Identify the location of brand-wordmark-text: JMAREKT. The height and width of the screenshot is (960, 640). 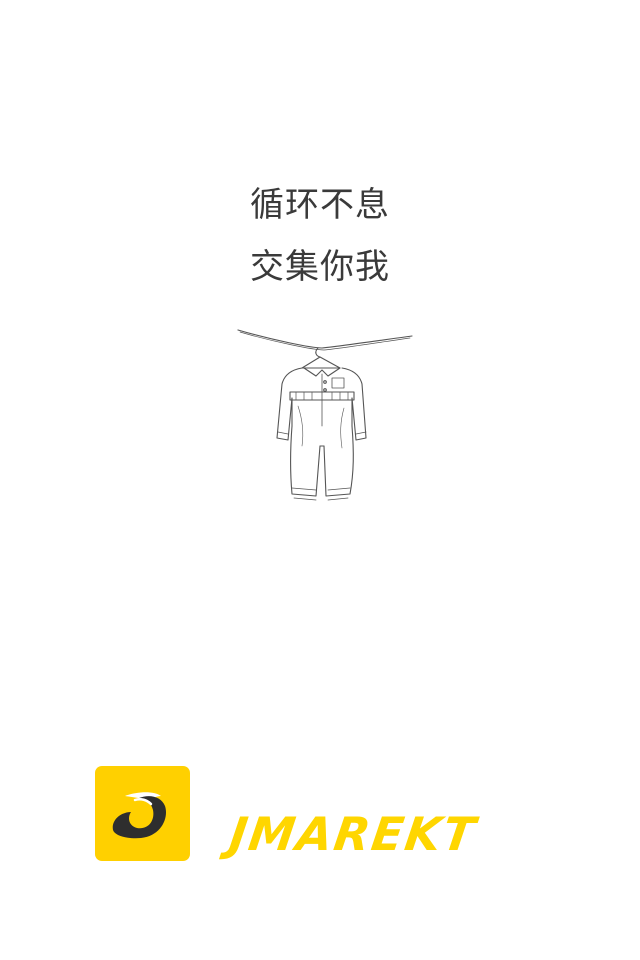
(349, 834).